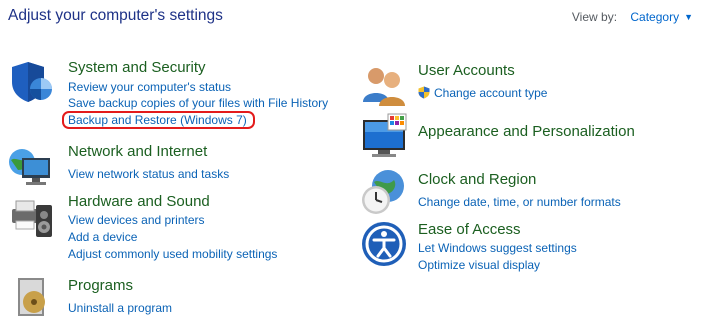 This screenshot has height=320, width=703. I want to click on view-by-control: View by: Category ▼, so click(632, 17).